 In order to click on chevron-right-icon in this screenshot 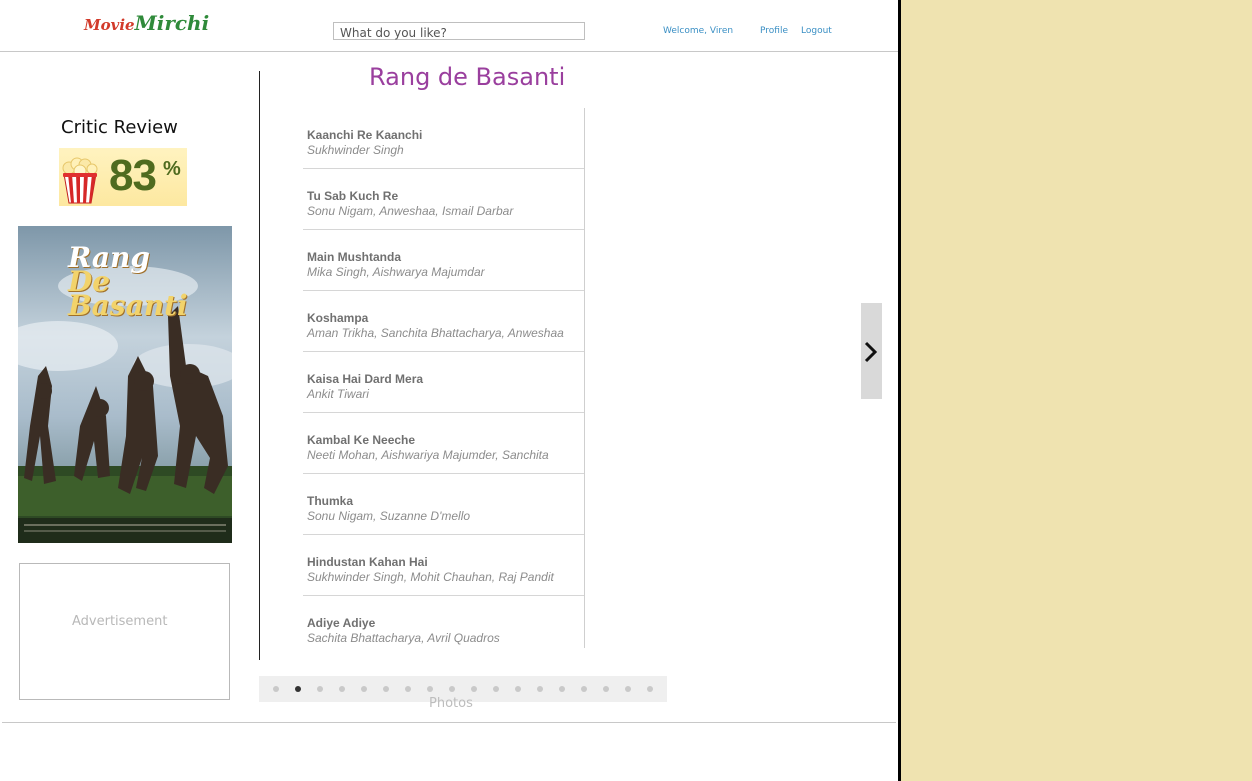, I will do `click(871, 352)`.